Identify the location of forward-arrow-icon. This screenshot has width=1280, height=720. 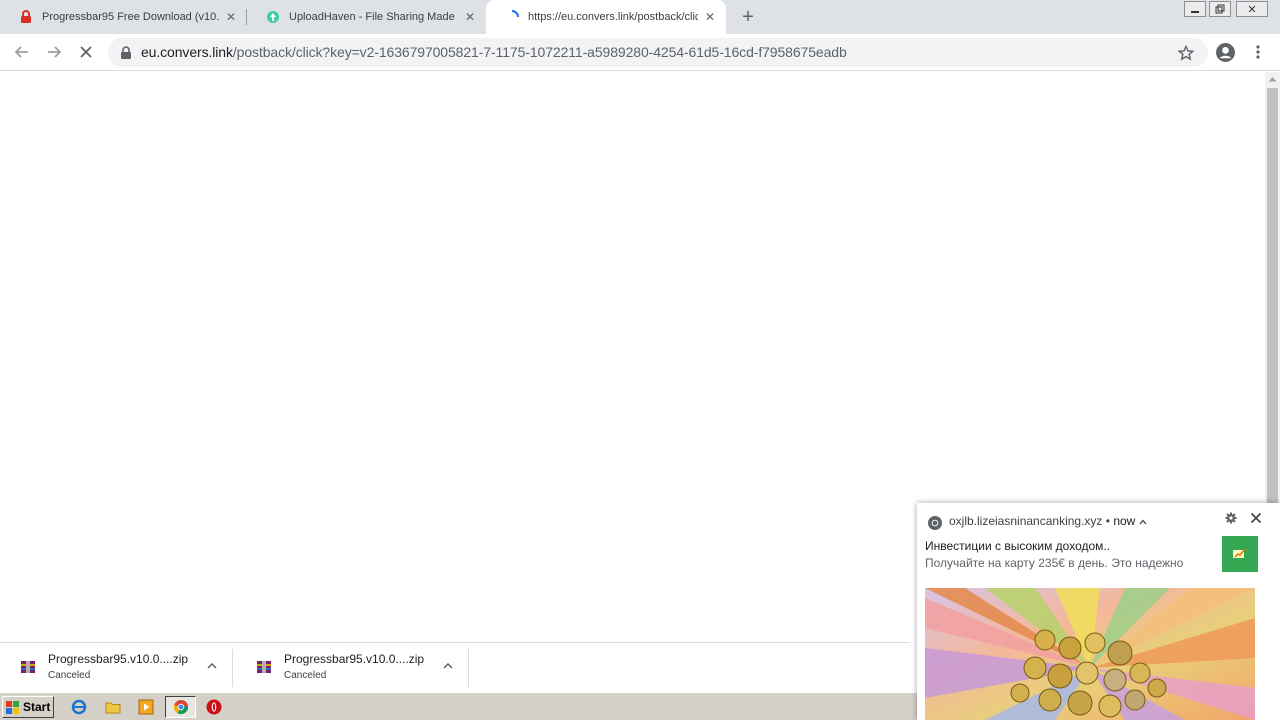
(55, 52).